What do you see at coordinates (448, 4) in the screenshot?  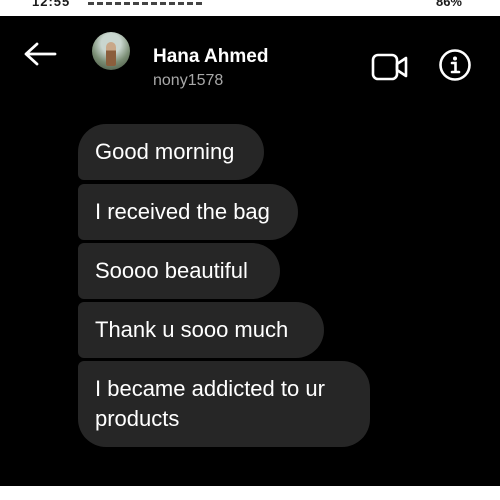 I see `battery-level: 86%` at bounding box center [448, 4].